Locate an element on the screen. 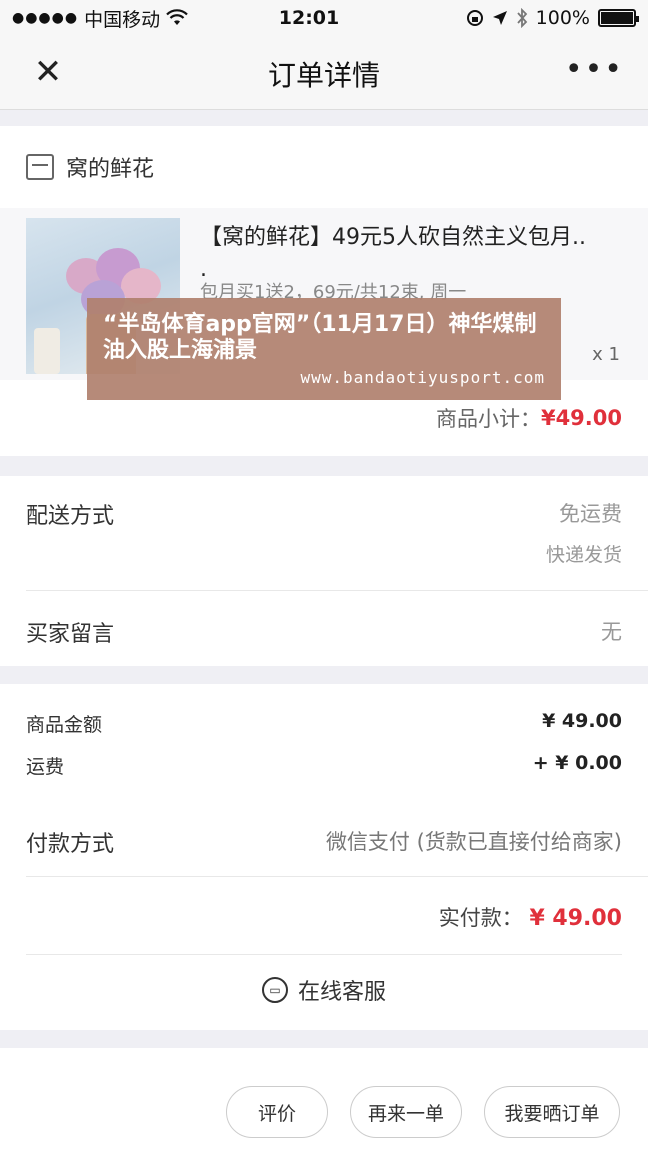 The width and height of the screenshot is (648, 1152). goods-amount-value: ¥ 49.00 is located at coordinates (582, 721).